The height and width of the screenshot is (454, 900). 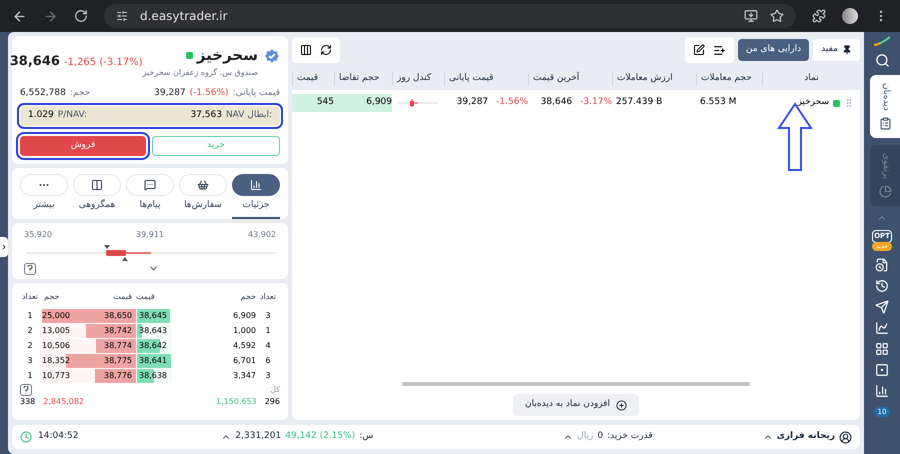 What do you see at coordinates (56, 330) in the screenshot?
I see `ask-volume: 13,005` at bounding box center [56, 330].